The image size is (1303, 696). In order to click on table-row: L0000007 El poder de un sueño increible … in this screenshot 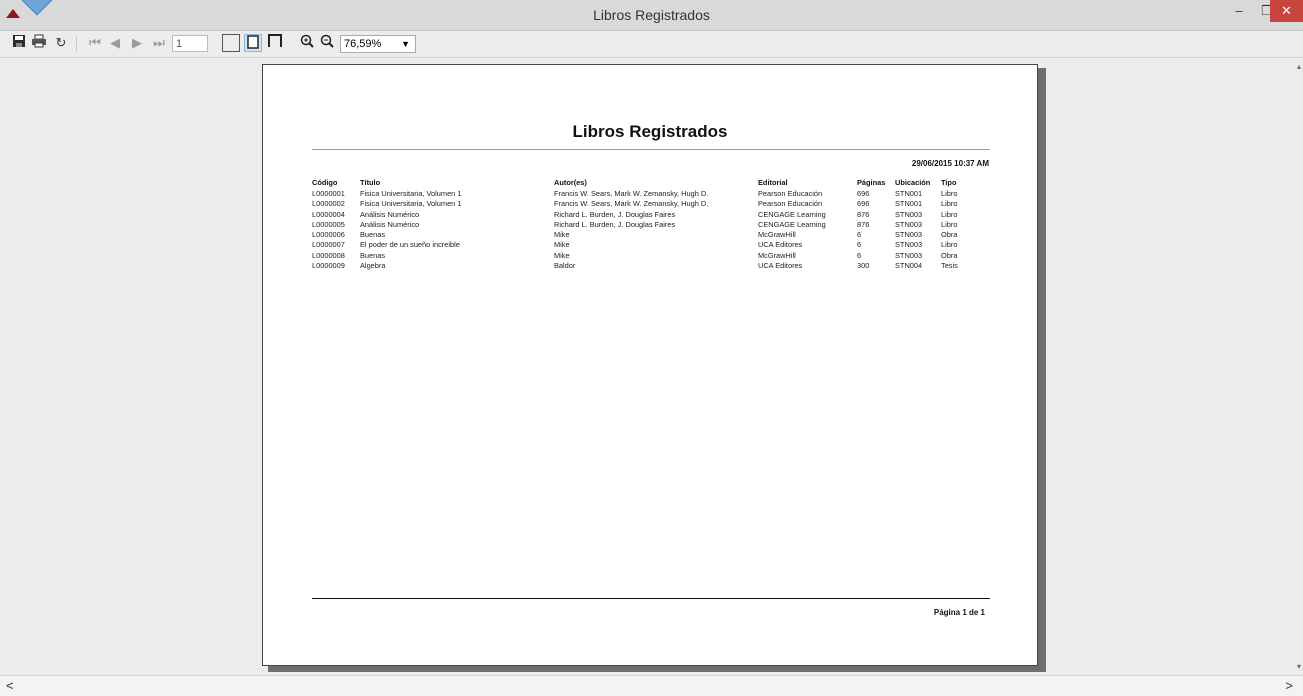, I will do `click(652, 245)`.